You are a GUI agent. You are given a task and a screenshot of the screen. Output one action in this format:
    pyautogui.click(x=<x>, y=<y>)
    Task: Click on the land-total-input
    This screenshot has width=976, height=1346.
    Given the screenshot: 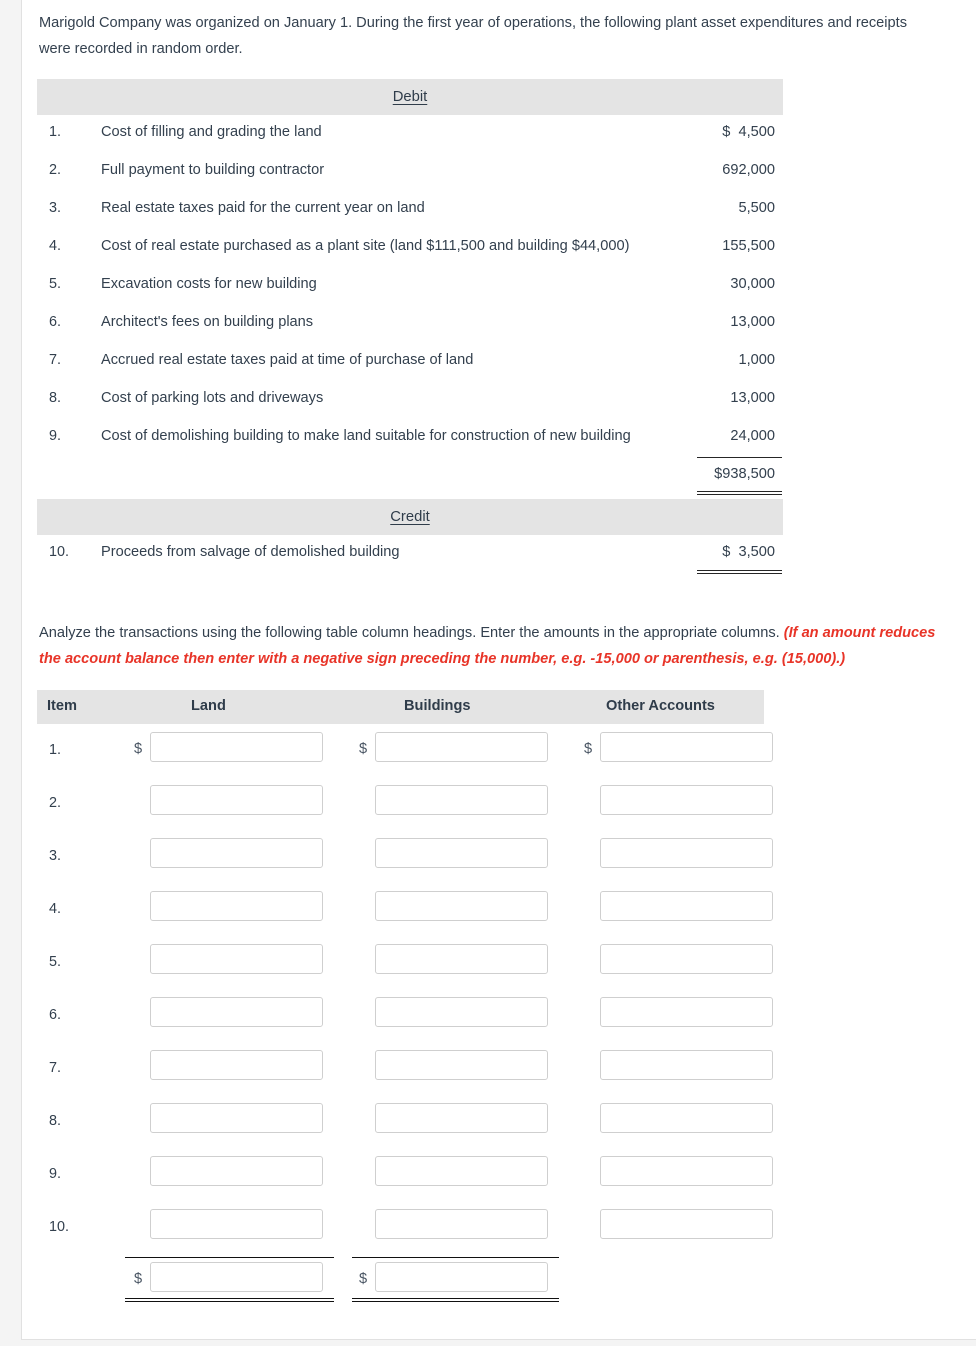 What is the action you would take?
    pyautogui.click(x=236, y=1277)
    